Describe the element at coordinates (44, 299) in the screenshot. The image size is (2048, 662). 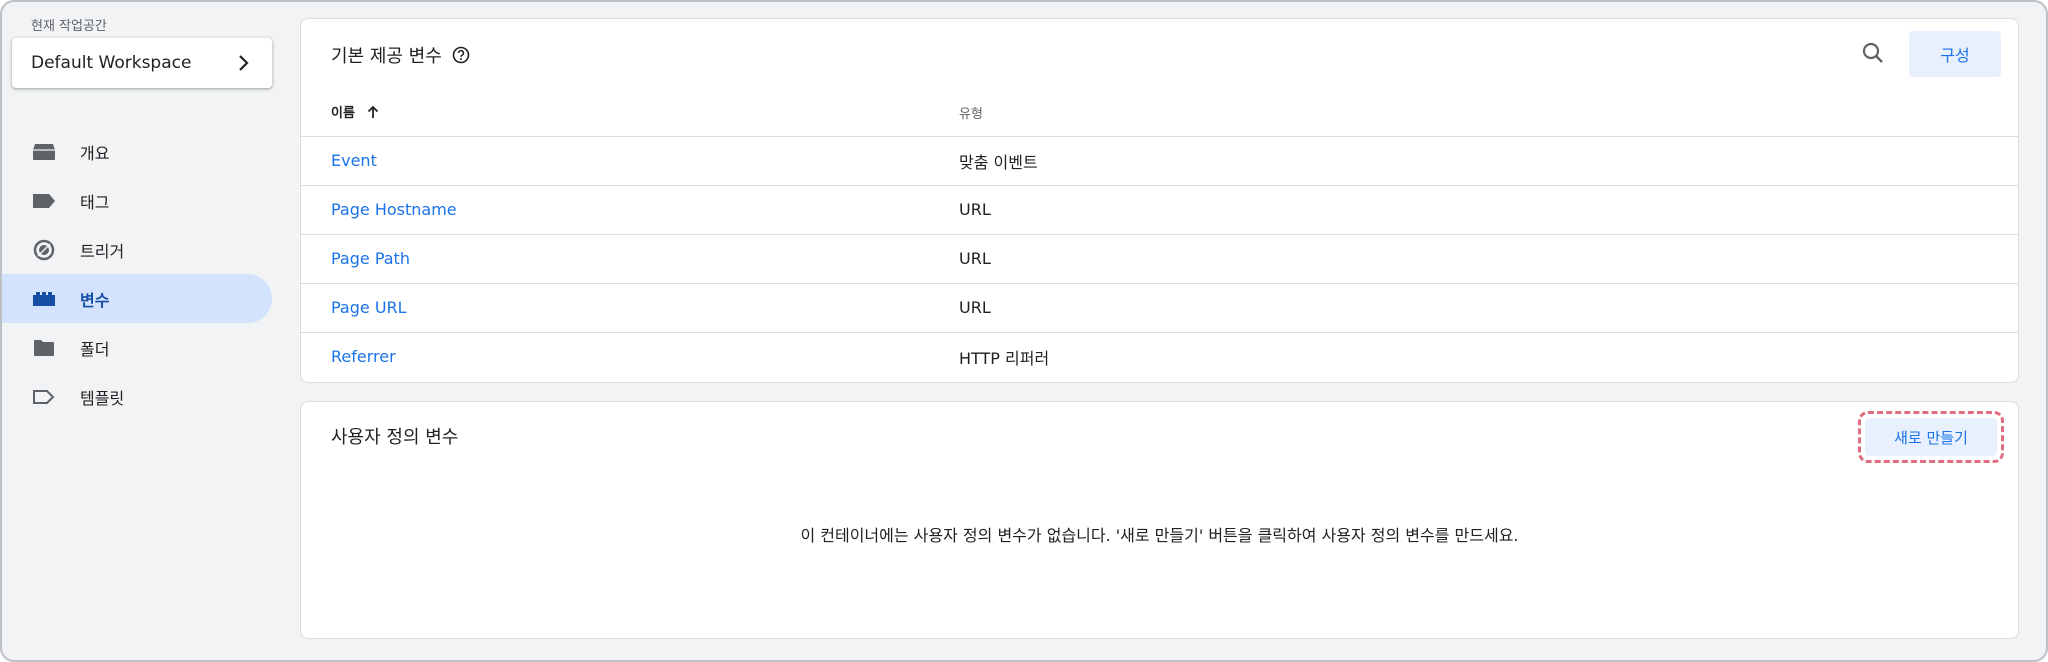
I see `variables-icon` at that location.